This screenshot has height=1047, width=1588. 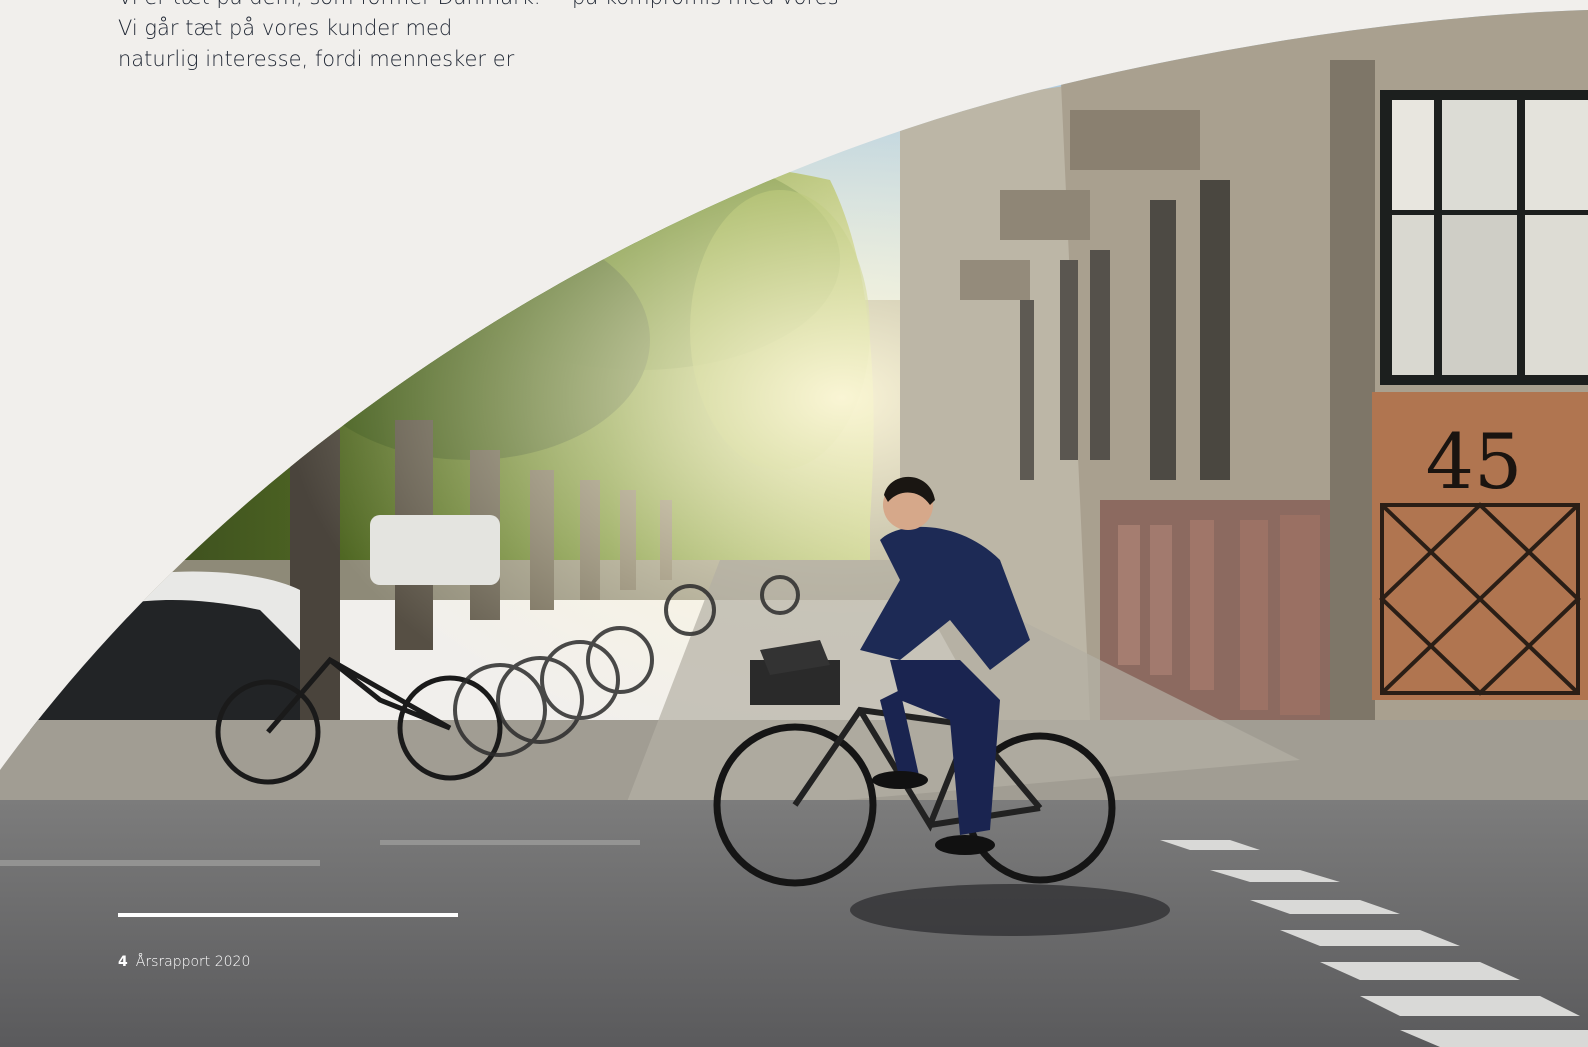 What do you see at coordinates (123, 962) in the screenshot?
I see `page-number: 4` at bounding box center [123, 962].